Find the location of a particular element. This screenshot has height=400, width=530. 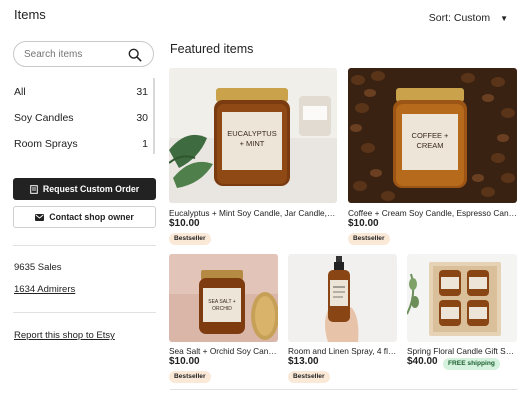

category-count: 1 is located at coordinates (145, 144).